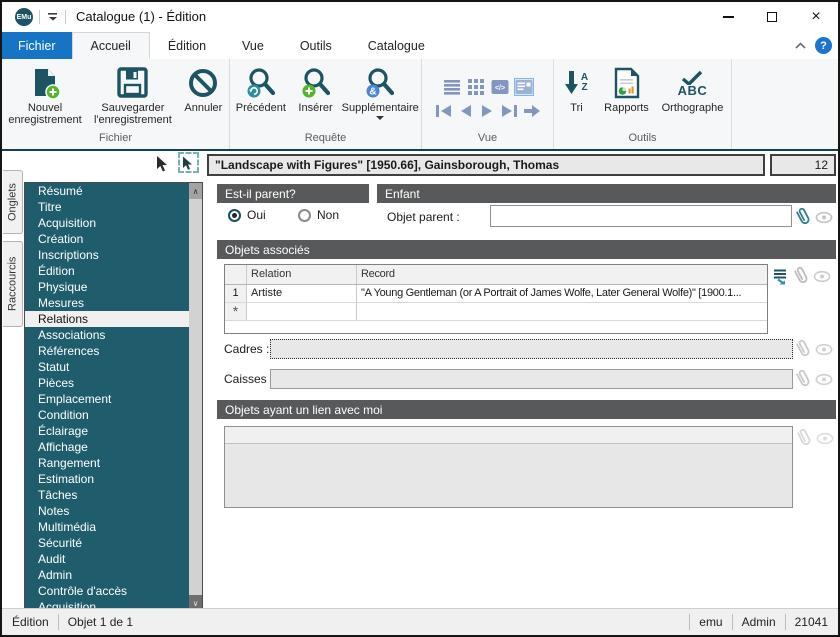  Describe the element at coordinates (466, 111) in the screenshot. I see `previous-record-icon` at that location.